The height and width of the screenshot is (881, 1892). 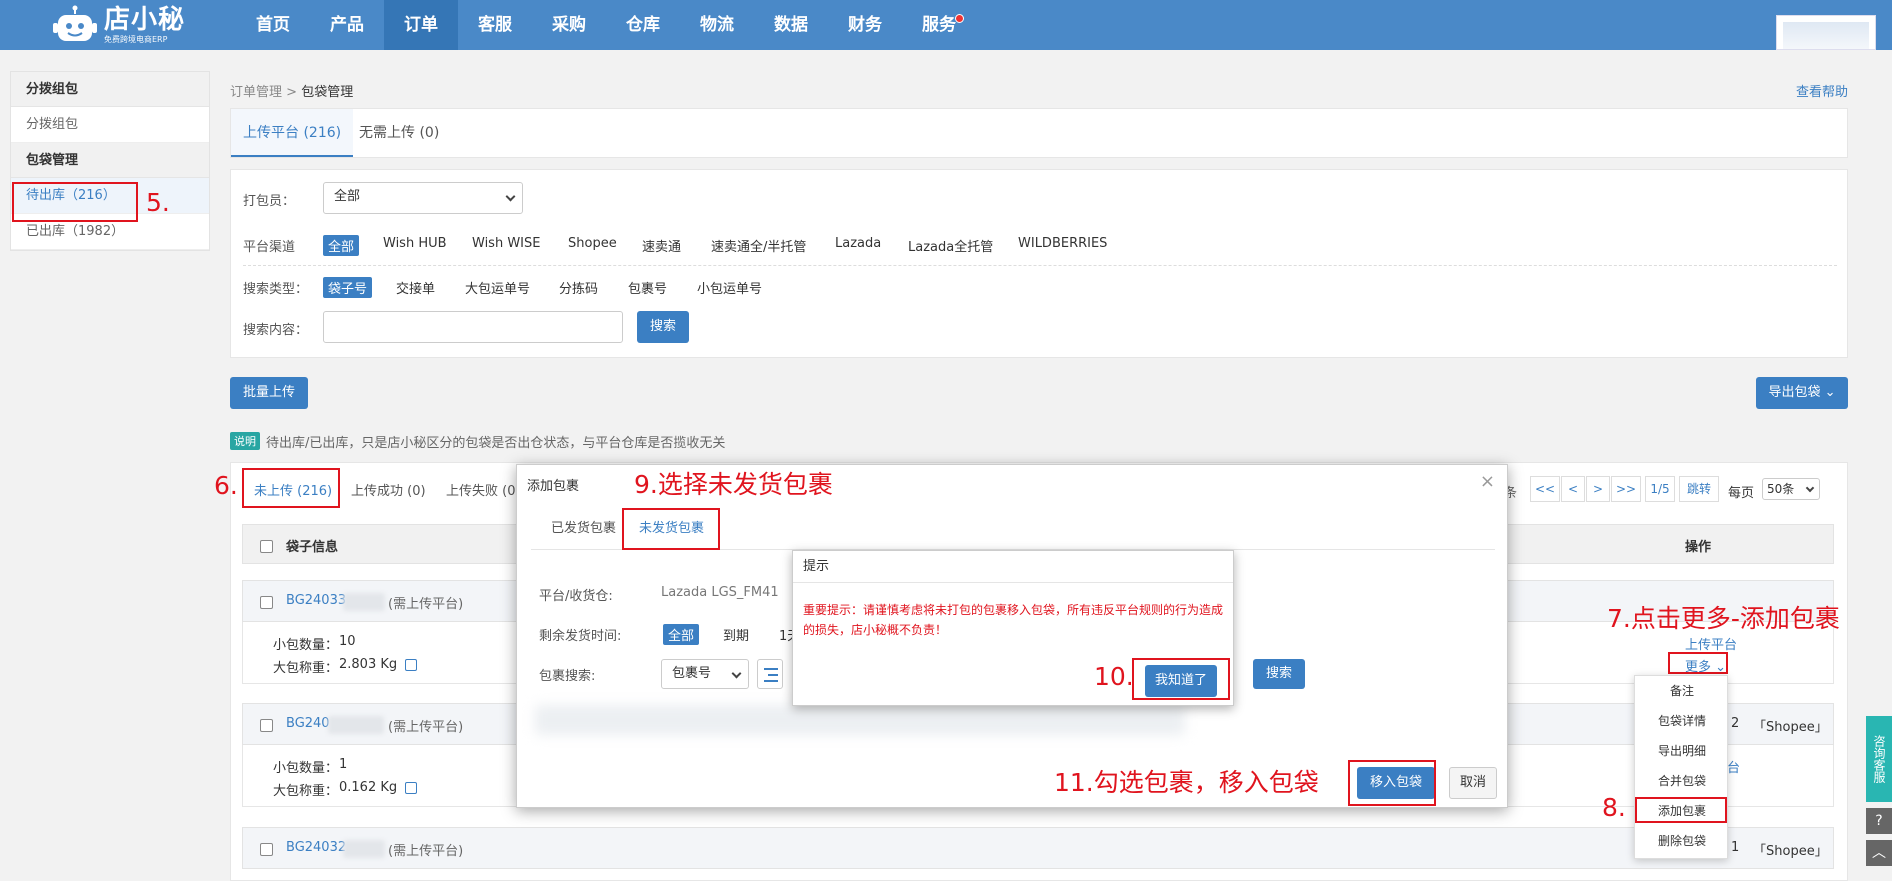 What do you see at coordinates (423, 198) in the screenshot?
I see `packer-select: 全部` at bounding box center [423, 198].